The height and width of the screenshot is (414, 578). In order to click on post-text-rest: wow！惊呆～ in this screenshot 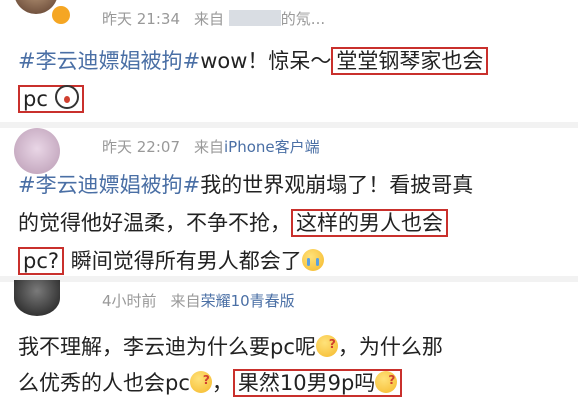, I will do `click(266, 61)`.